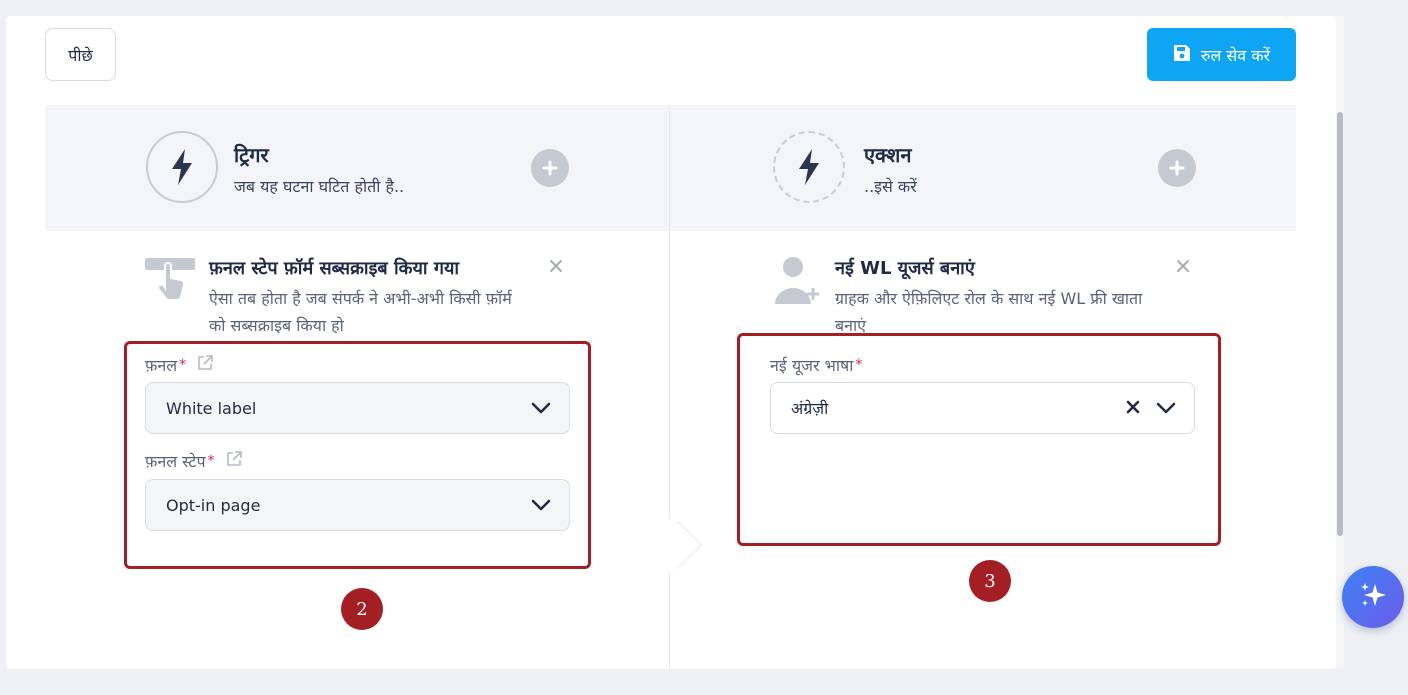 The height and width of the screenshot is (695, 1408). I want to click on annotation-box-trigger-fields, so click(357, 455).